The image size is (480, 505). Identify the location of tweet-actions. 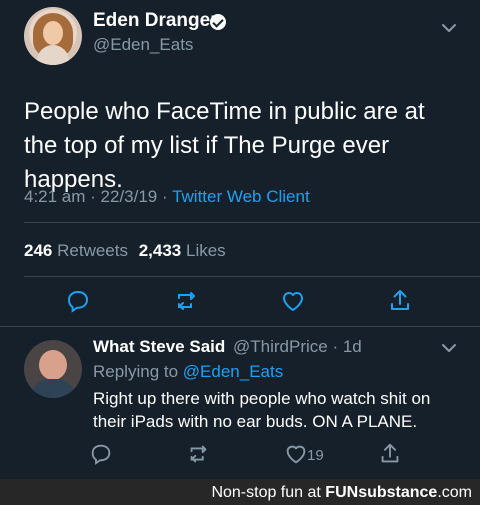
(240, 301).